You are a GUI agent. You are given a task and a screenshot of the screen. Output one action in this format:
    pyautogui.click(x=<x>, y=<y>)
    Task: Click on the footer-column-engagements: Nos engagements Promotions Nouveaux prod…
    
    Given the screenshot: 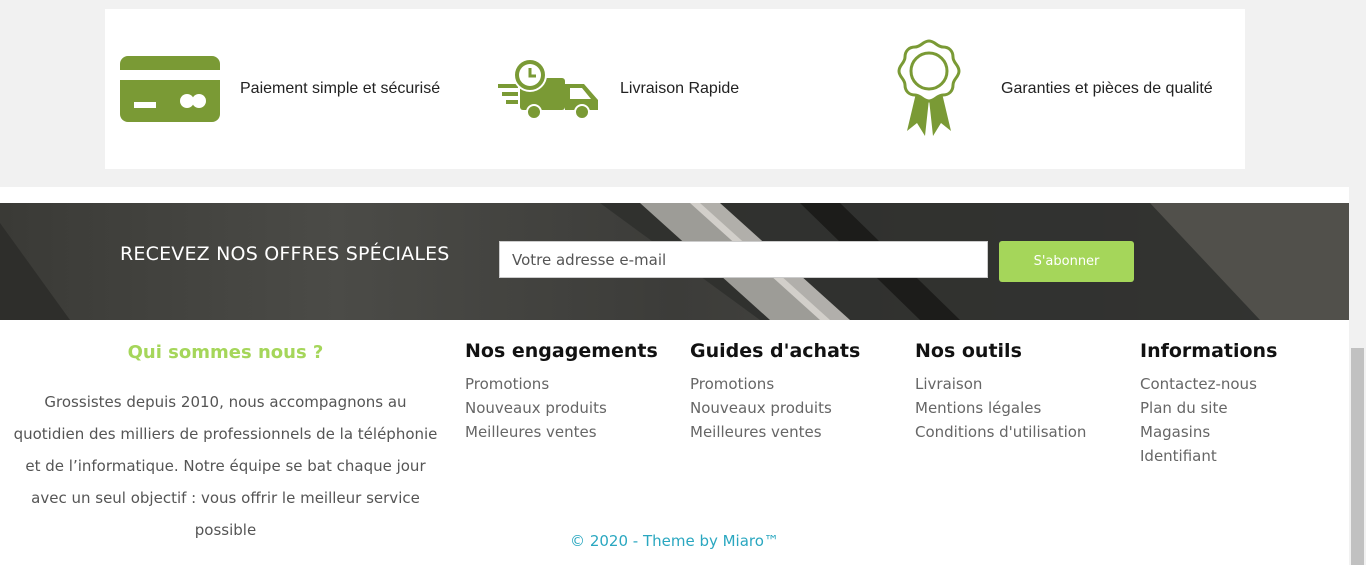 What is the action you would take?
    pyautogui.click(x=561, y=392)
    